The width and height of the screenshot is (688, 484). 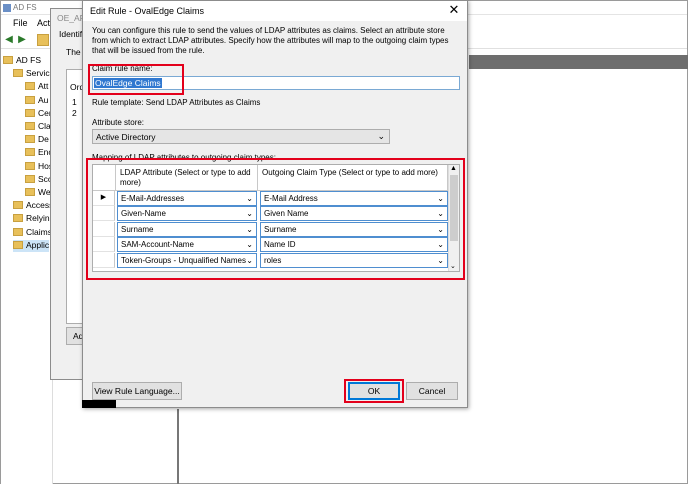 What do you see at coordinates (33, 74) in the screenshot?
I see `tree-item: Service` at bounding box center [33, 74].